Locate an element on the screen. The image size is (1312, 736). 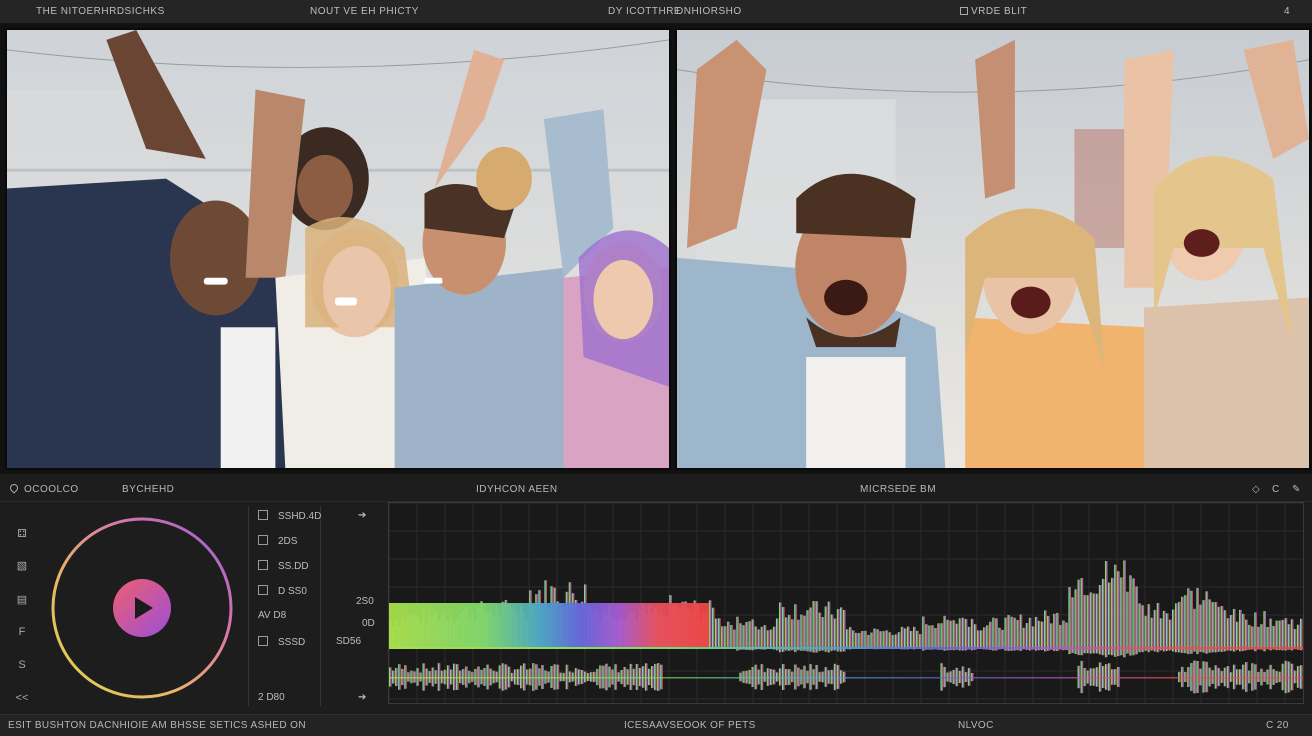
image-icon: ▧ is located at coordinates (22, 566).